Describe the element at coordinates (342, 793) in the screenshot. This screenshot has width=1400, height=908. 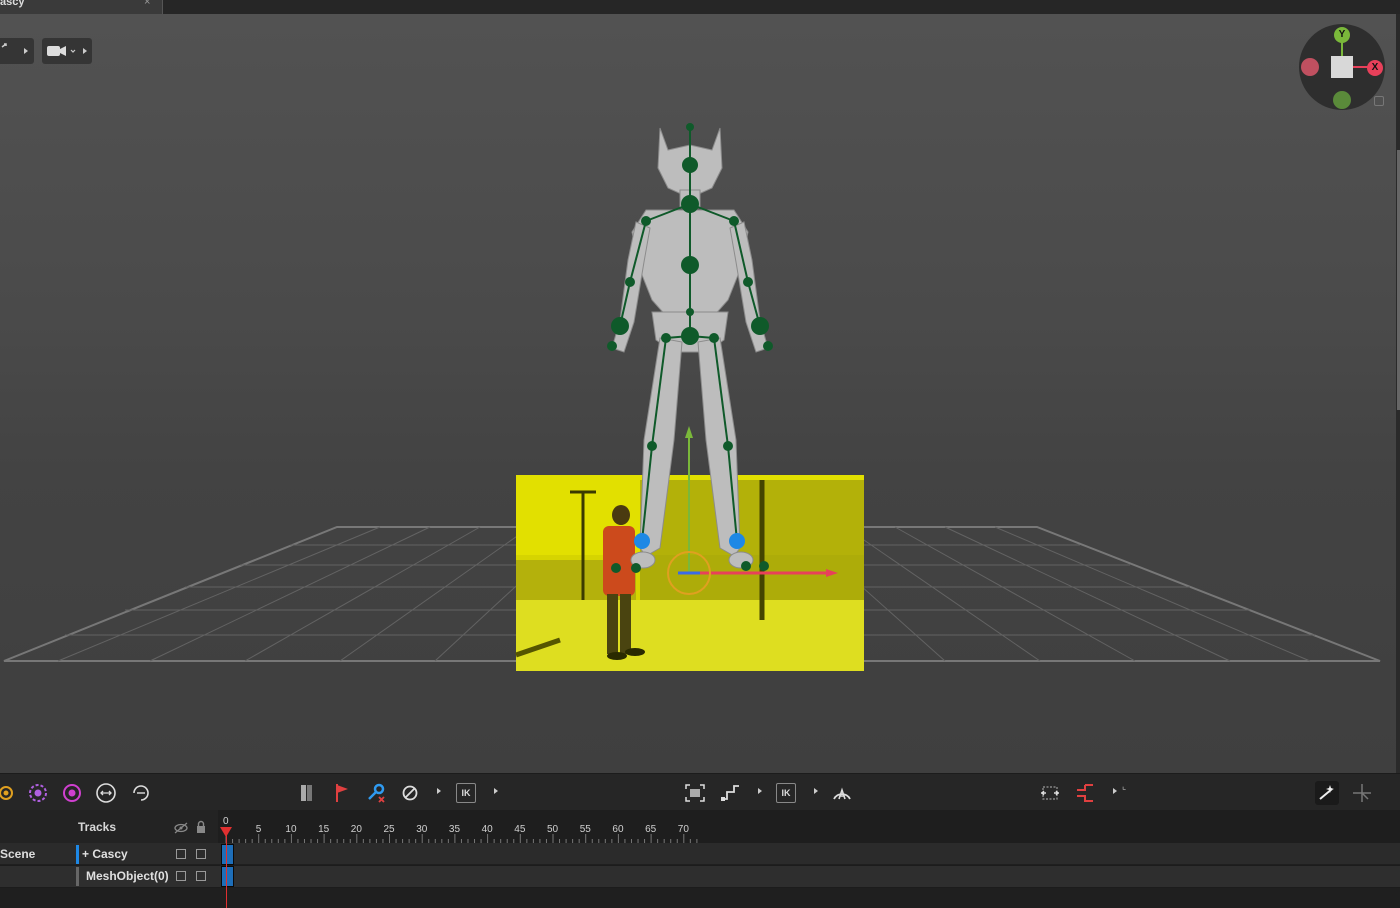
I see `flag-icon` at that location.